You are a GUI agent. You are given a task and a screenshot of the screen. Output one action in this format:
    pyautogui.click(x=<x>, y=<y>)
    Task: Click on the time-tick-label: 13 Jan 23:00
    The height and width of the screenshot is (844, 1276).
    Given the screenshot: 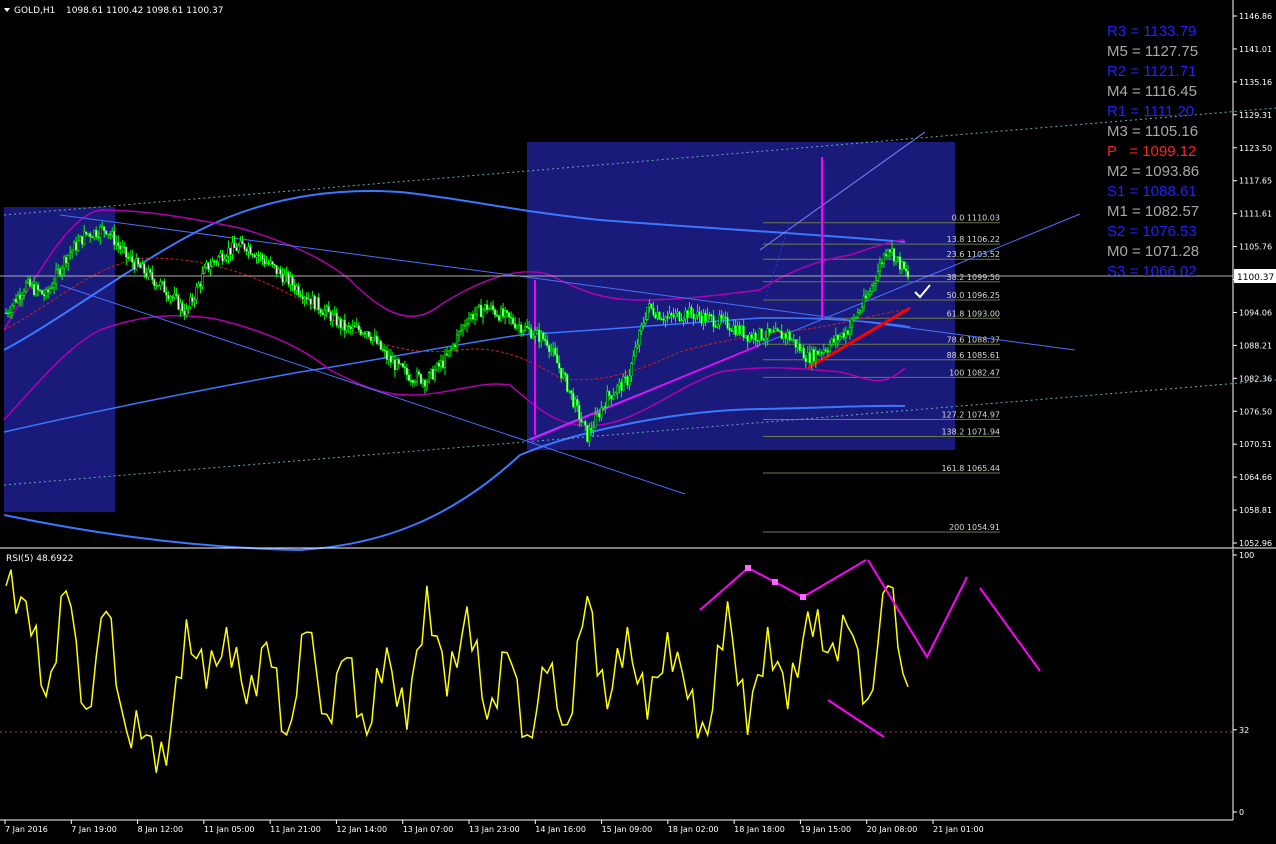 What is the action you would take?
    pyautogui.click(x=494, y=829)
    